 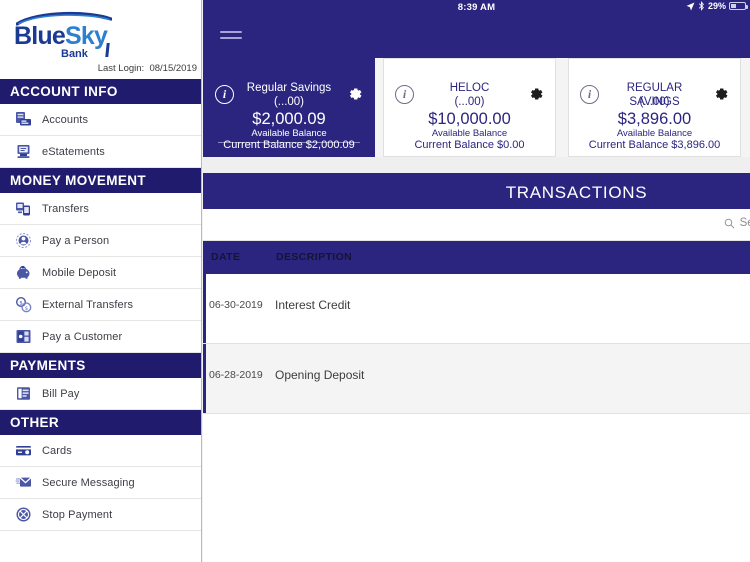 What do you see at coordinates (476, 191) in the screenshot?
I see `transactions-header: TRANSACTIONS` at bounding box center [476, 191].